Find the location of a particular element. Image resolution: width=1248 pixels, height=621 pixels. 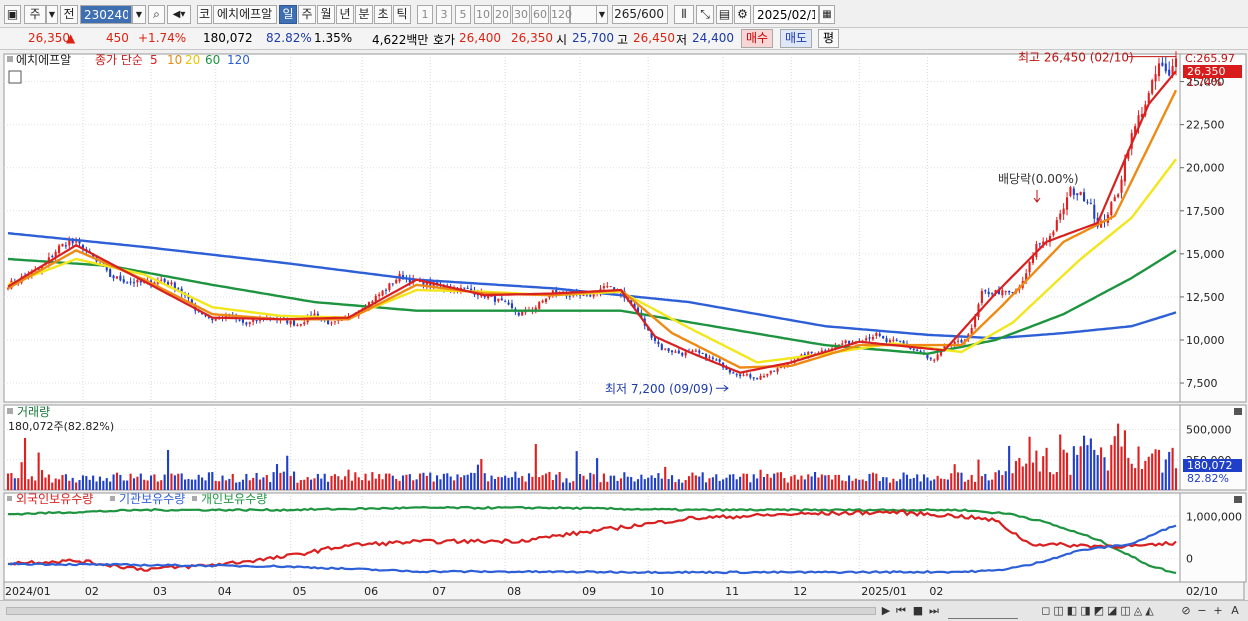

interval-button-5: 5 is located at coordinates (463, 14).